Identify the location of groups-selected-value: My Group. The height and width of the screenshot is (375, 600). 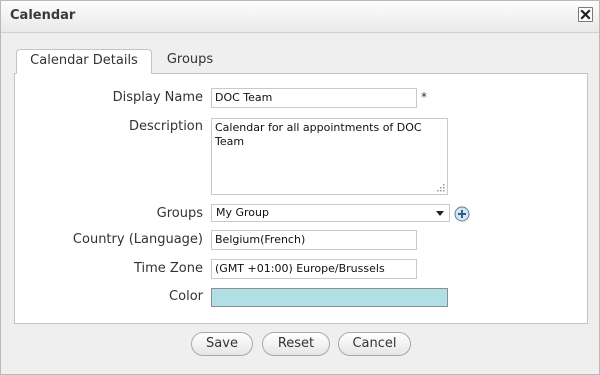
(242, 212).